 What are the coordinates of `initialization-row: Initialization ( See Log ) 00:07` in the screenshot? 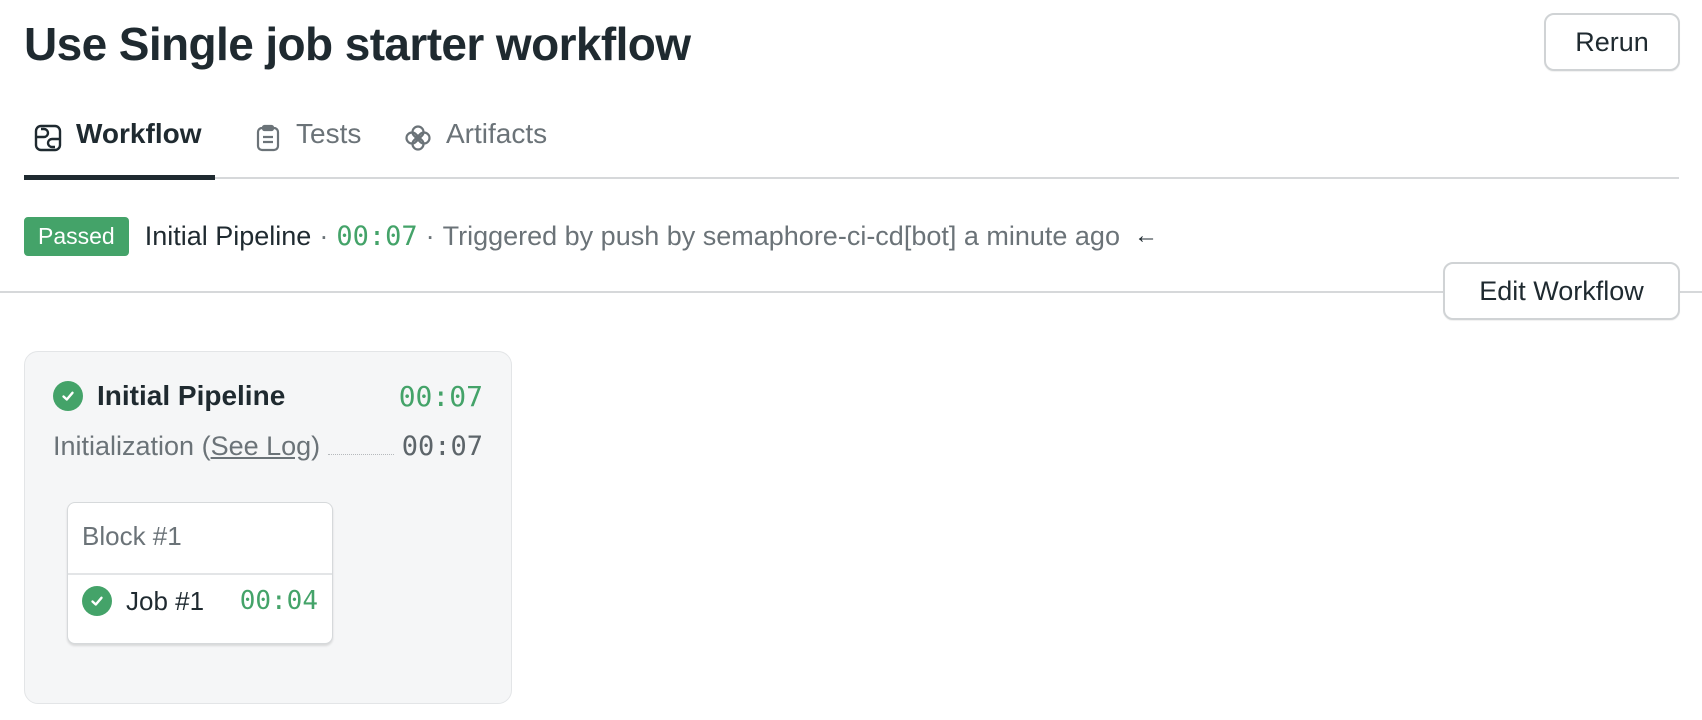 It's located at (268, 446).